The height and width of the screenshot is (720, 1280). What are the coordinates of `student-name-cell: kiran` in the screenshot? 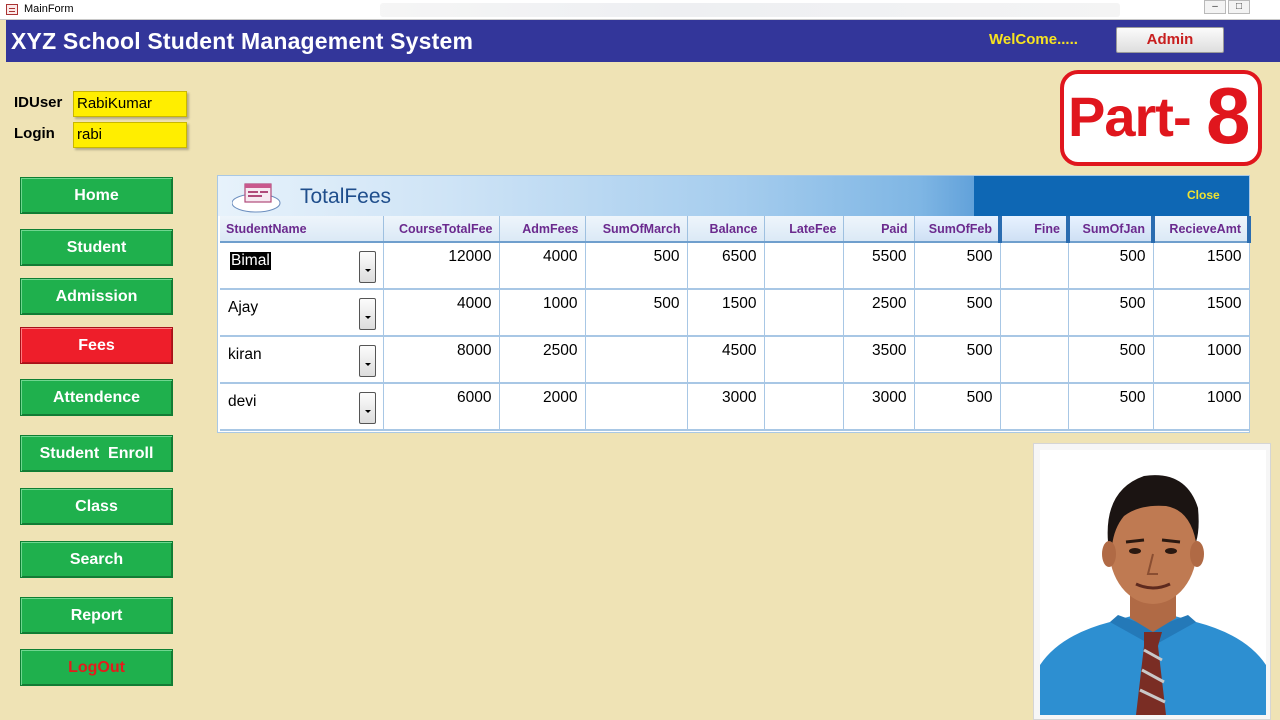 It's located at (302, 360).